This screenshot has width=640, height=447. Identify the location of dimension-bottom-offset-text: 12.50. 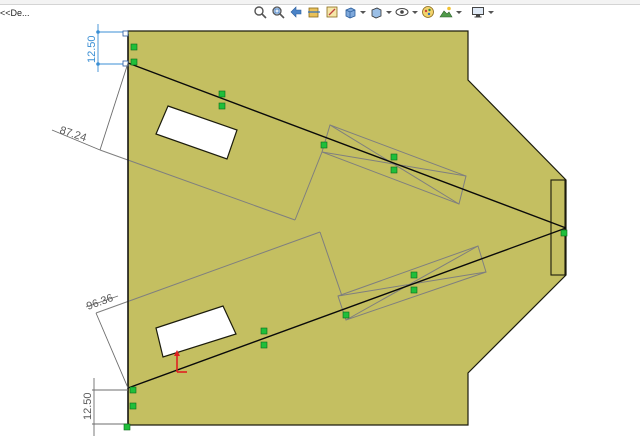
(88, 406).